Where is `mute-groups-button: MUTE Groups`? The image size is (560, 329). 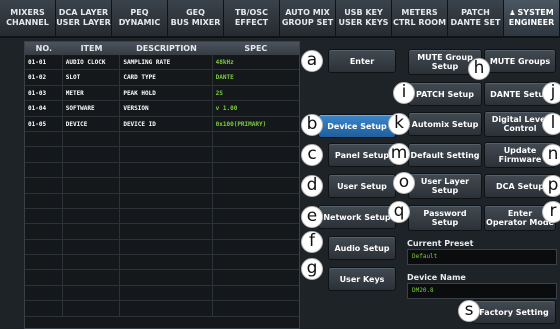
mute-groups-button: MUTE Groups is located at coordinates (520, 61).